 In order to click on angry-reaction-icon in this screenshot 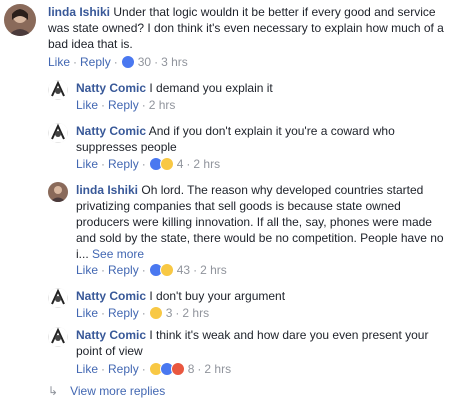, I will do `click(177, 369)`.